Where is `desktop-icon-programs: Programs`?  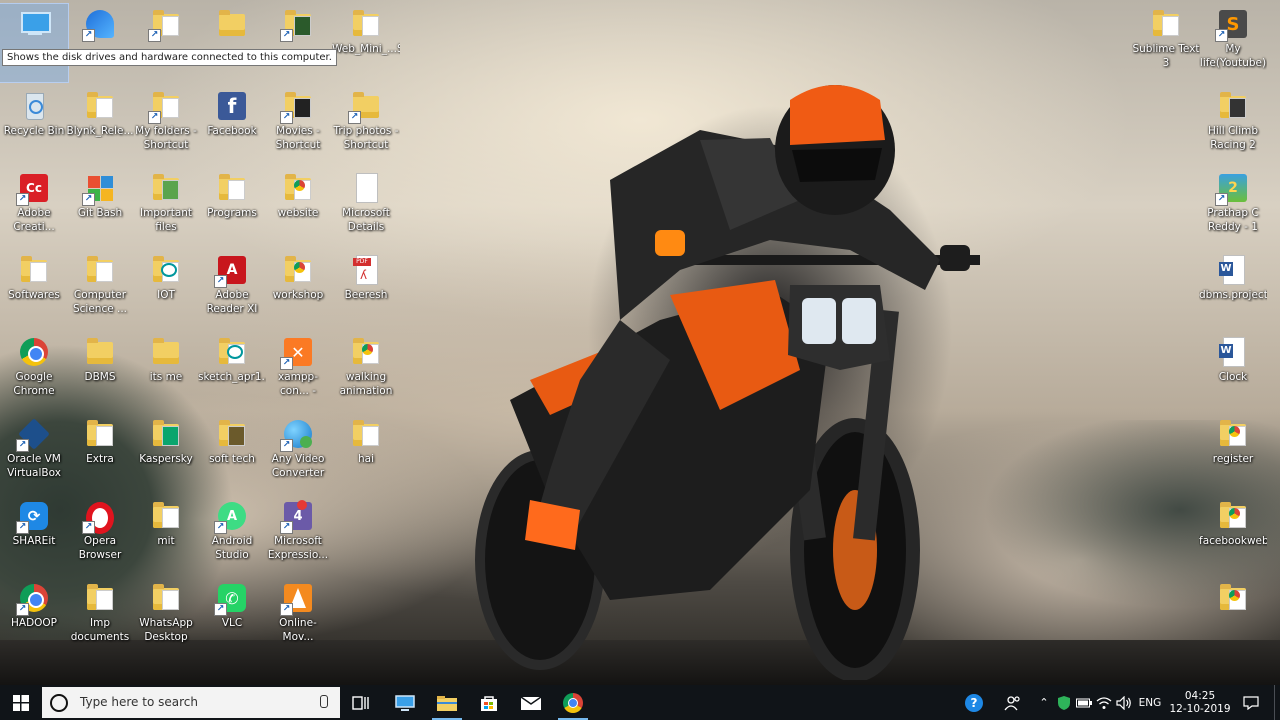 desktop-icon-programs: Programs is located at coordinates (232, 207).